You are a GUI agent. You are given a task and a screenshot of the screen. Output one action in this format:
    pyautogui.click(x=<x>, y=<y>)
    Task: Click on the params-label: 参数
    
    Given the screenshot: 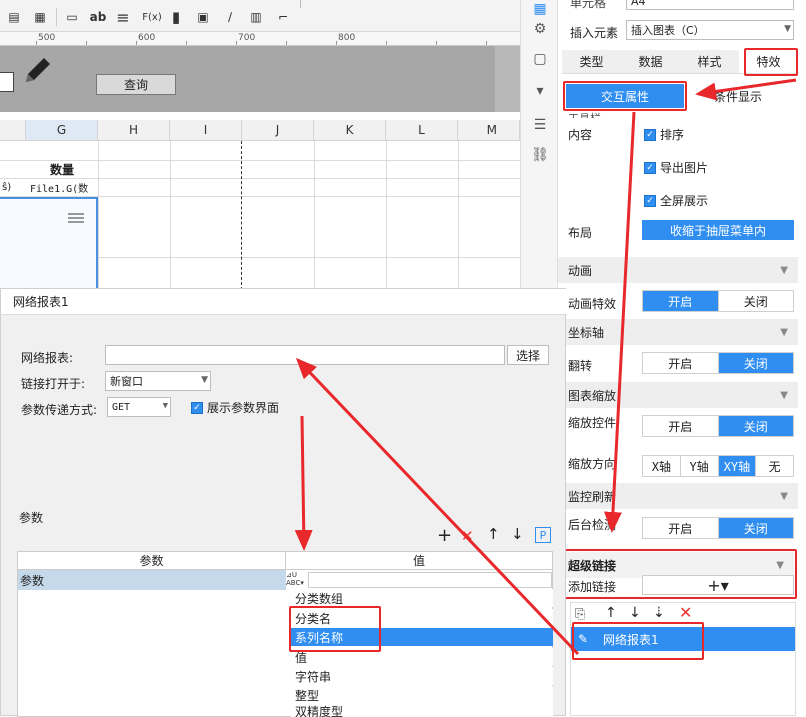 What is the action you would take?
    pyautogui.click(x=31, y=518)
    